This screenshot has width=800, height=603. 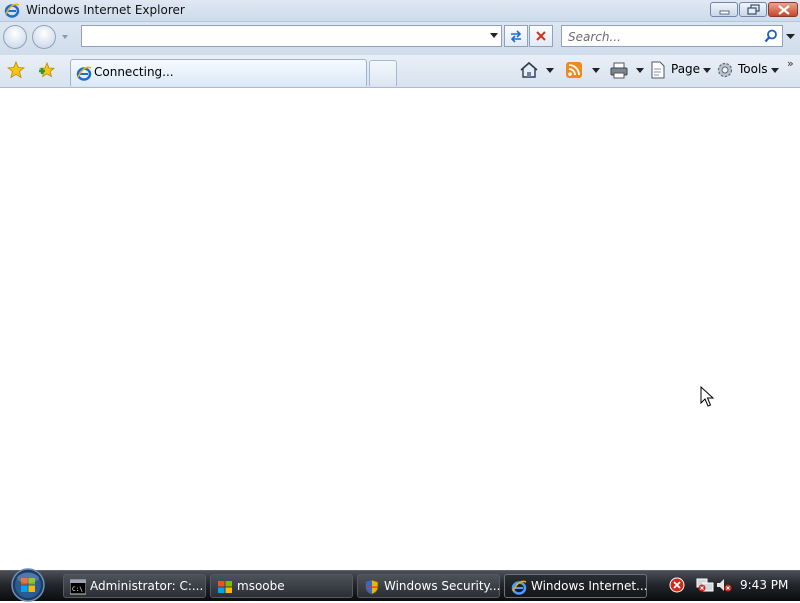 I want to click on feeds-button, so click(x=584, y=70).